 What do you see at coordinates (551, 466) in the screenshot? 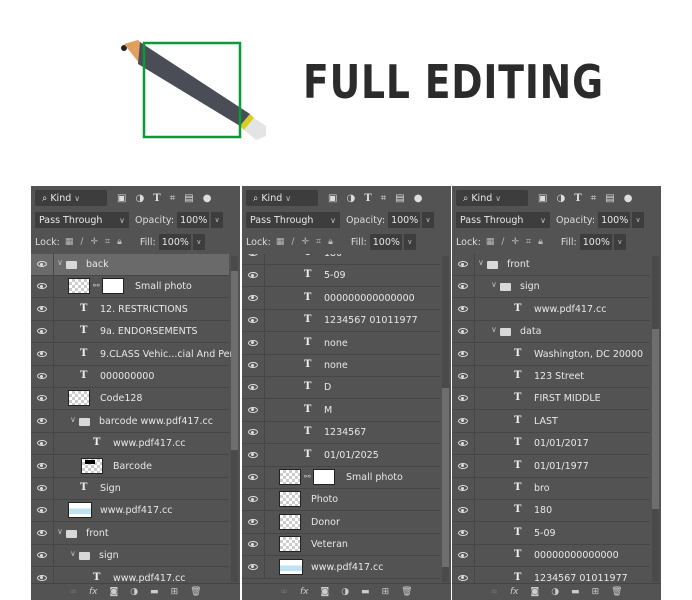
I see `layer-row: T 01/01/1977` at bounding box center [551, 466].